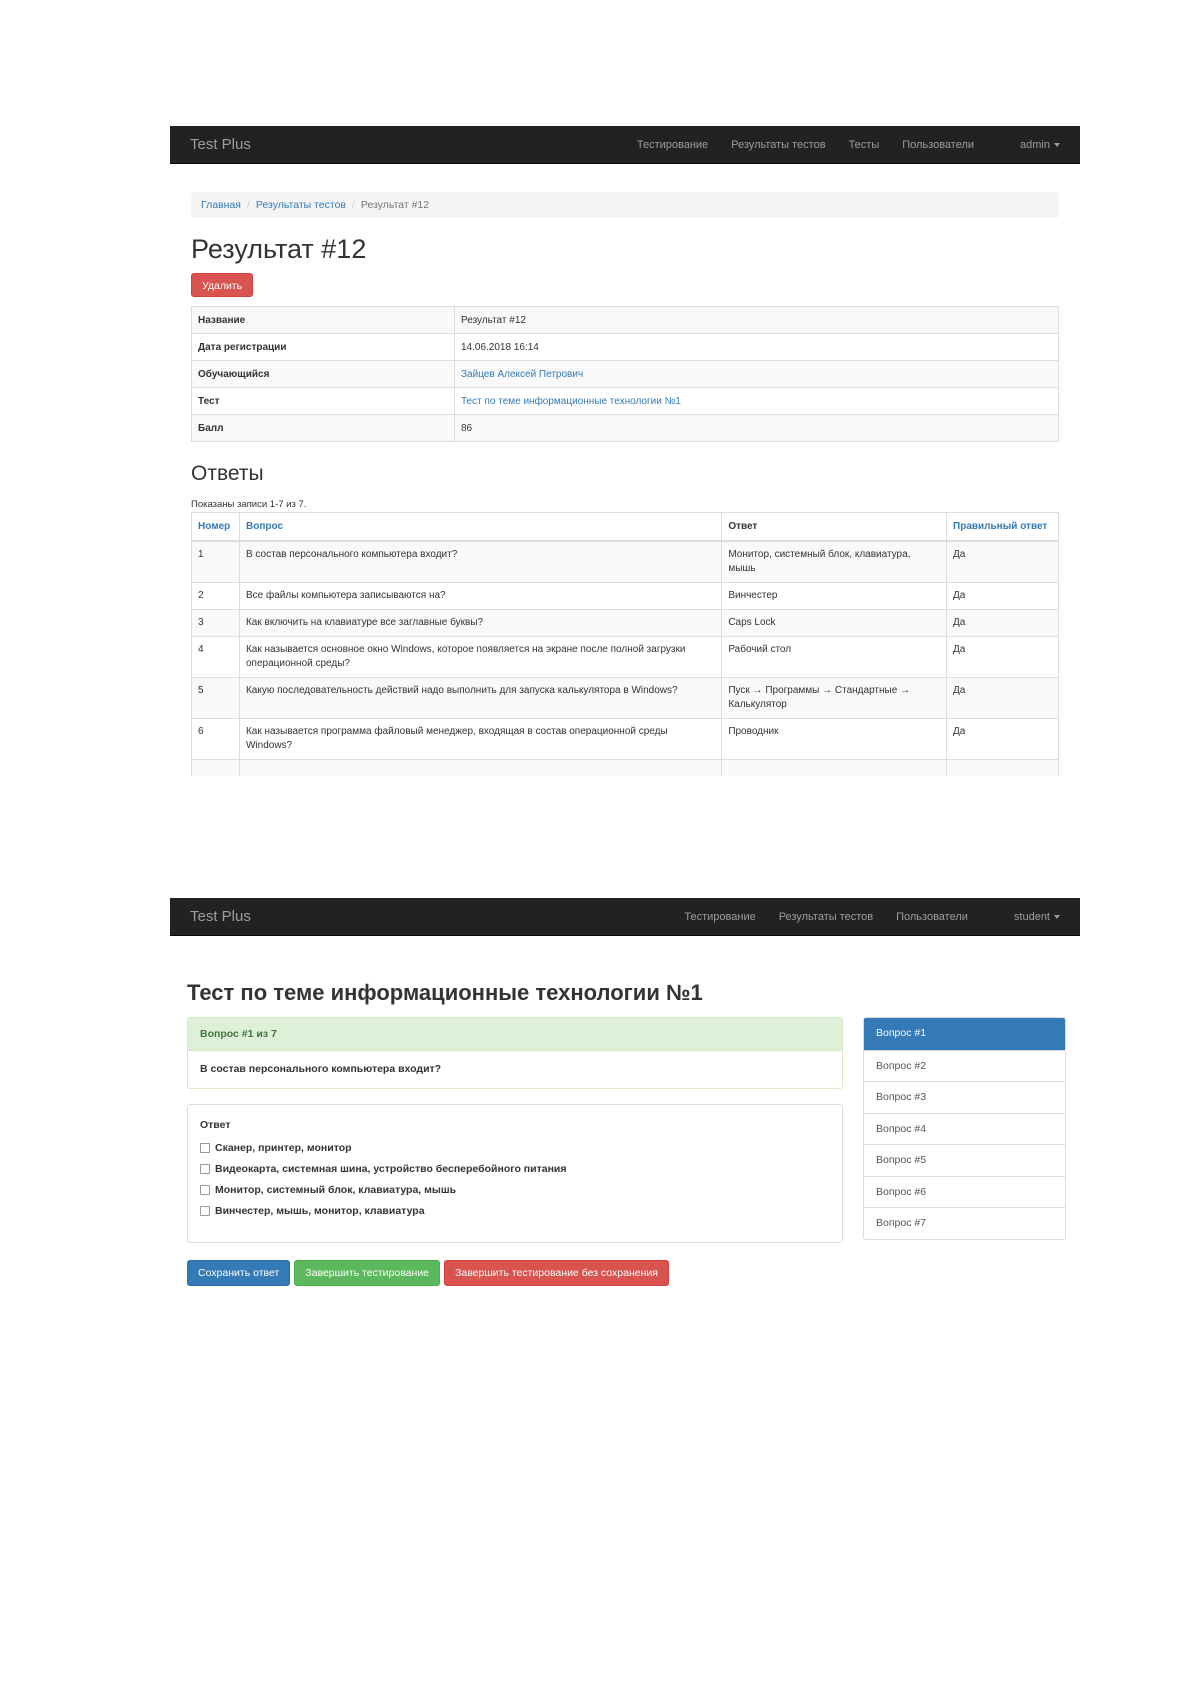  What do you see at coordinates (221, 205) in the screenshot?
I see `breadcrumb-home: Главная` at bounding box center [221, 205].